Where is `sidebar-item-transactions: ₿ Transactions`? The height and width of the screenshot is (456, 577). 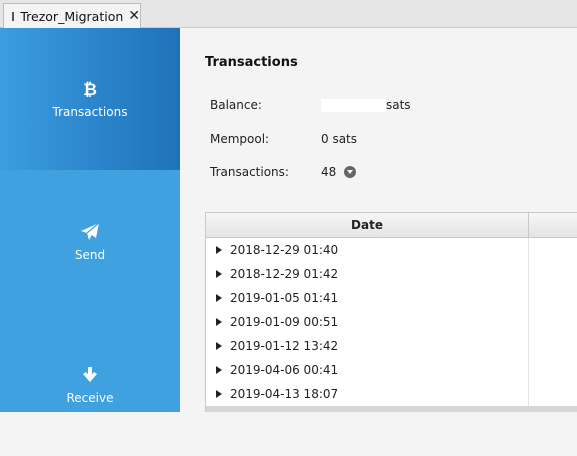 sidebar-item-transactions: ₿ Transactions is located at coordinates (90, 99).